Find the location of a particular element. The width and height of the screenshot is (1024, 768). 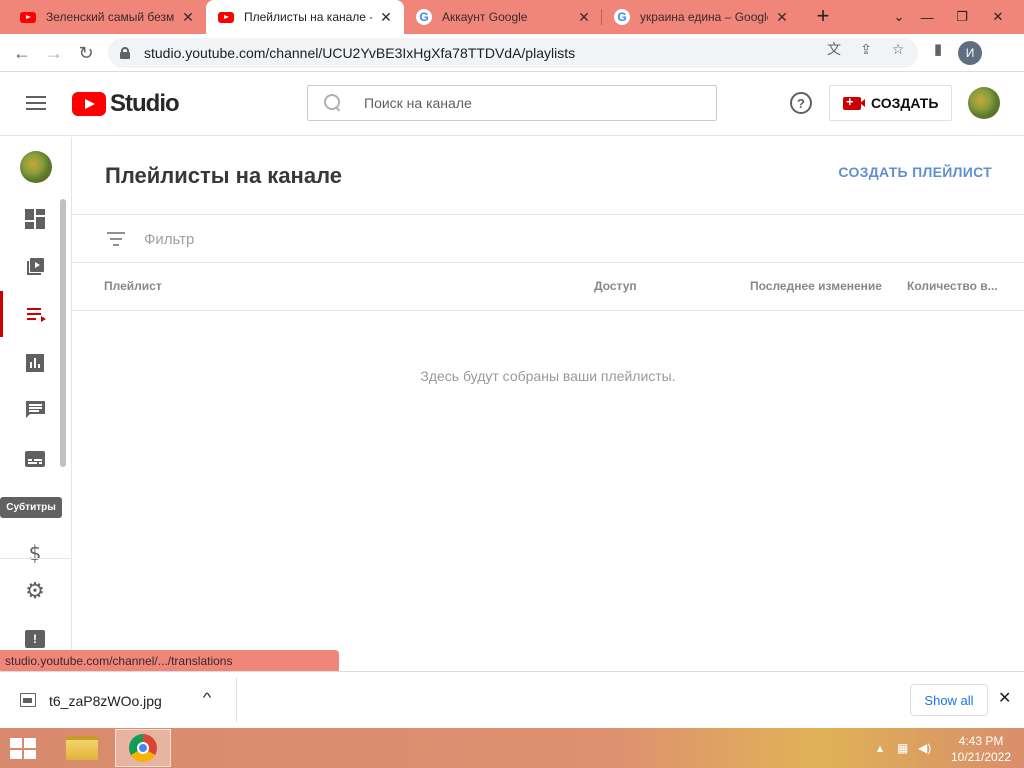

clock-date: 10/21/2022 is located at coordinates (981, 757).